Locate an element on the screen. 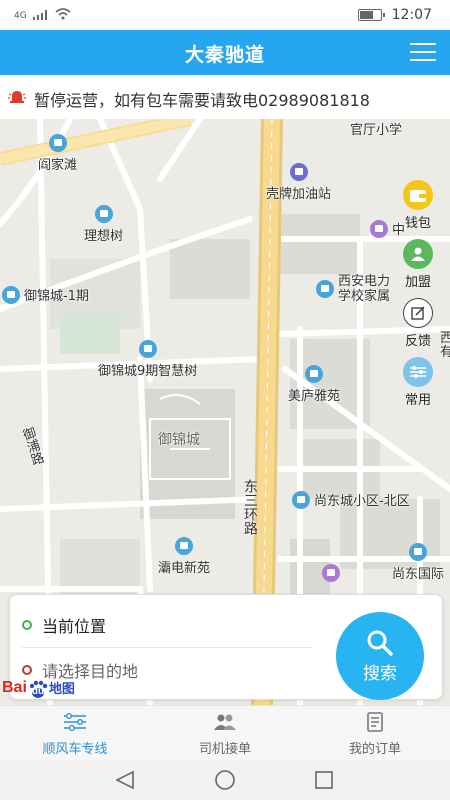 This screenshot has height=804, width=450. baidu-logo-du: du is located at coordinates (38, 691).